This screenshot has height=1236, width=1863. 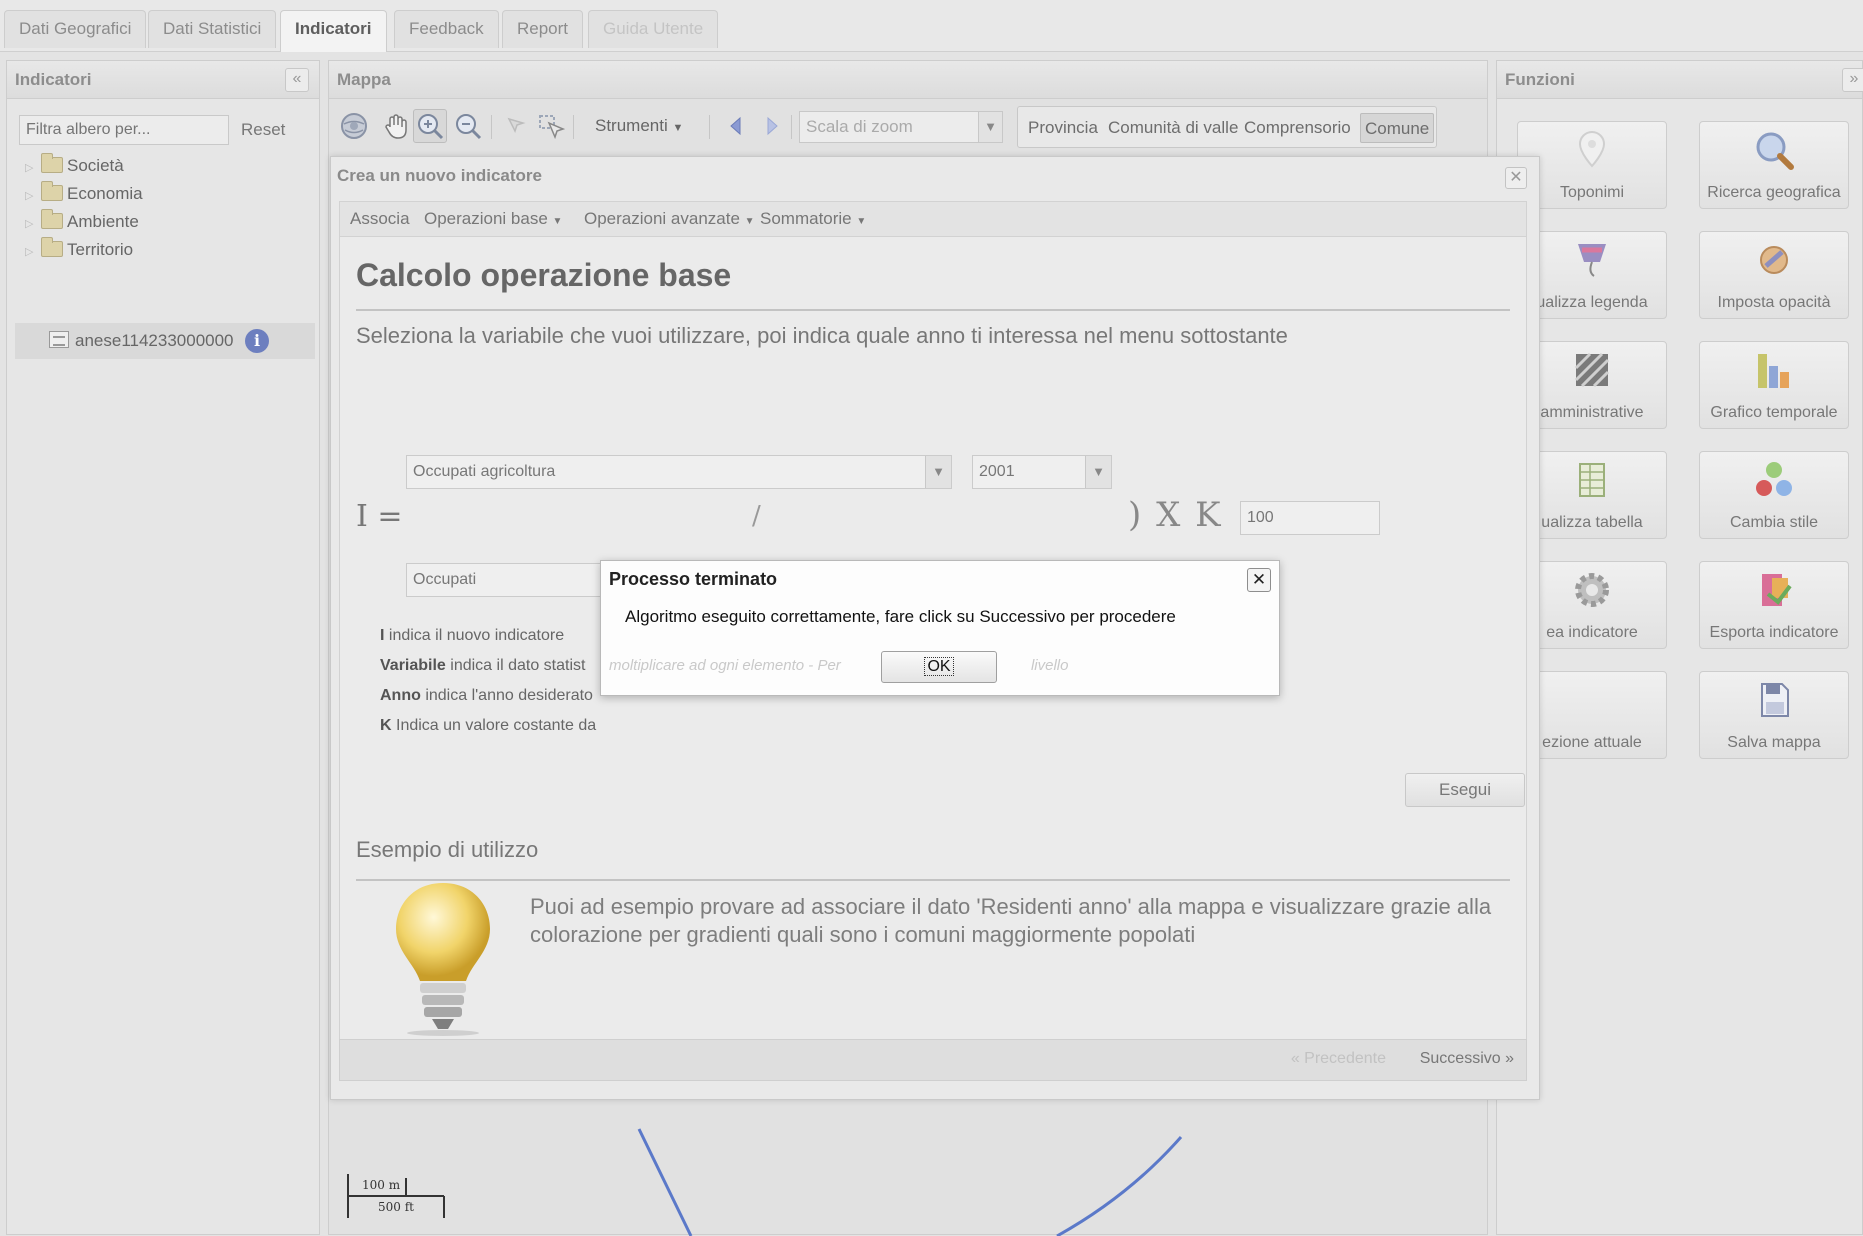 I want to click on menu-associa: Associa, so click(x=380, y=219).